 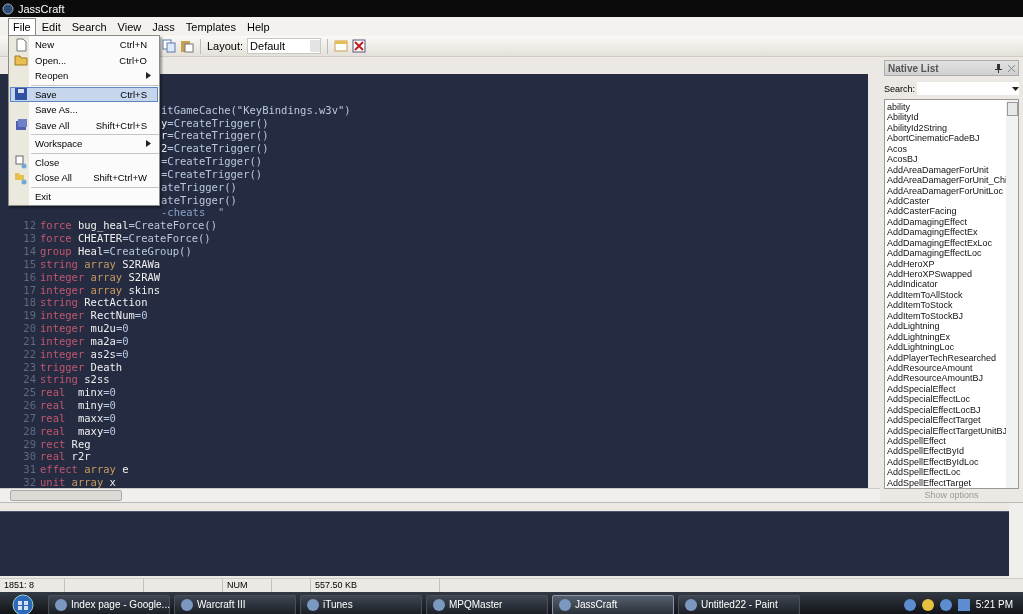 What do you see at coordinates (84, 144) in the screenshot?
I see `menu-item: Workspace` at bounding box center [84, 144].